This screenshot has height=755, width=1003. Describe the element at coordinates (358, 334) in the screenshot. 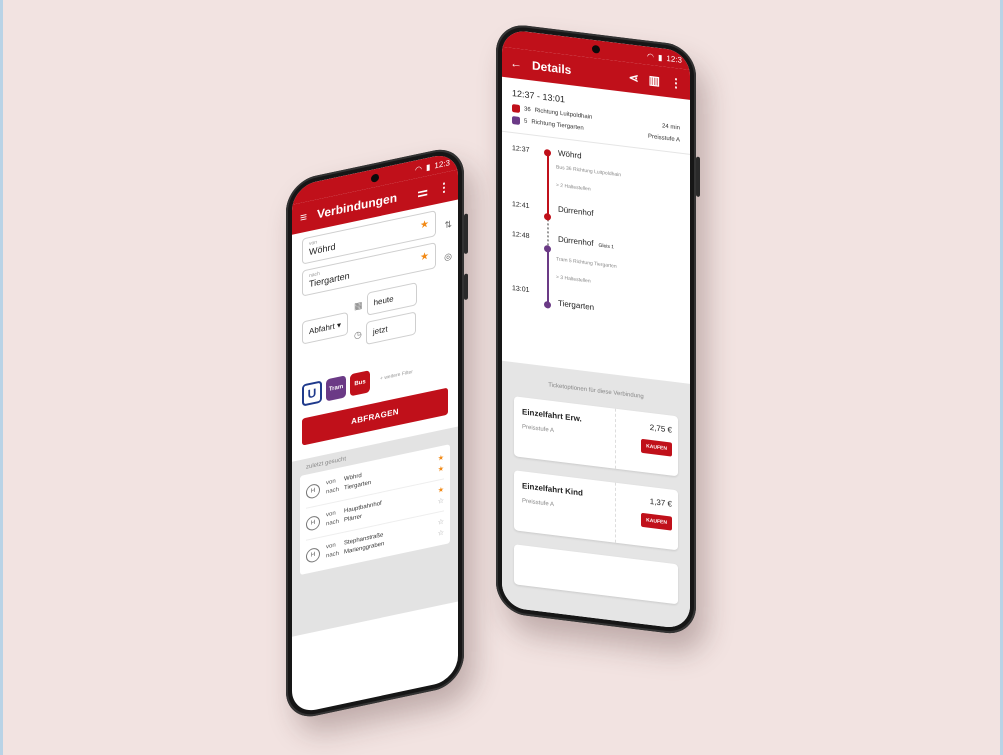

I see `clock-icon: ◷` at that location.